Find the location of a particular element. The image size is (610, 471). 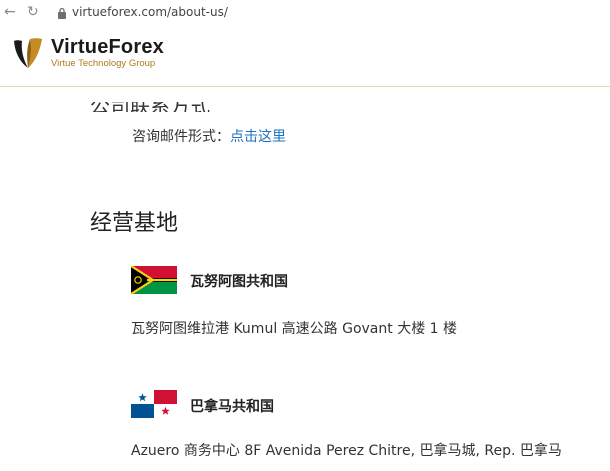

brand-tagline: Virtue Technology Group is located at coordinates (103, 63).